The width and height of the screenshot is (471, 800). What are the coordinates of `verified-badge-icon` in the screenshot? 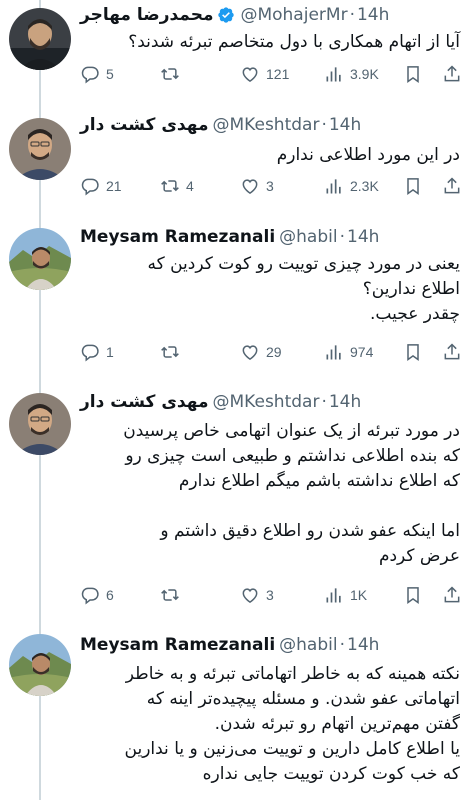 It's located at (226, 15).